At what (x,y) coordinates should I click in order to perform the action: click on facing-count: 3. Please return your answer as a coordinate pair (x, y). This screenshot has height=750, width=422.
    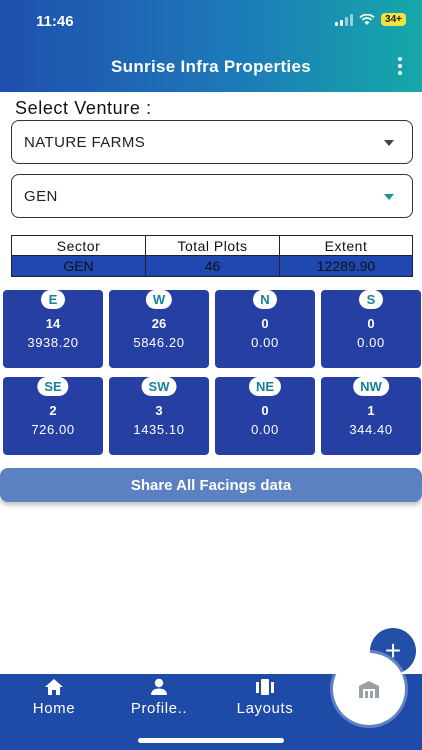
    Looking at the image, I should click on (159, 410).